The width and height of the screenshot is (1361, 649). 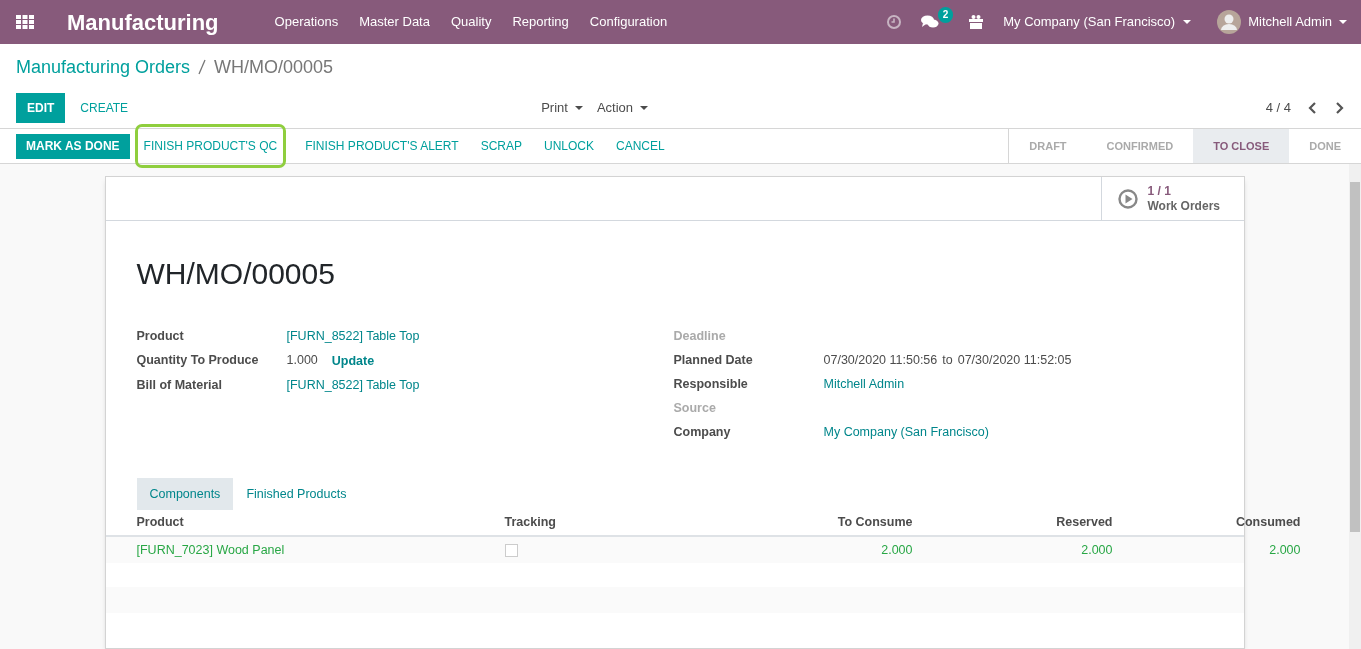 What do you see at coordinates (530, 523) in the screenshot?
I see `column-header: Tracking` at bounding box center [530, 523].